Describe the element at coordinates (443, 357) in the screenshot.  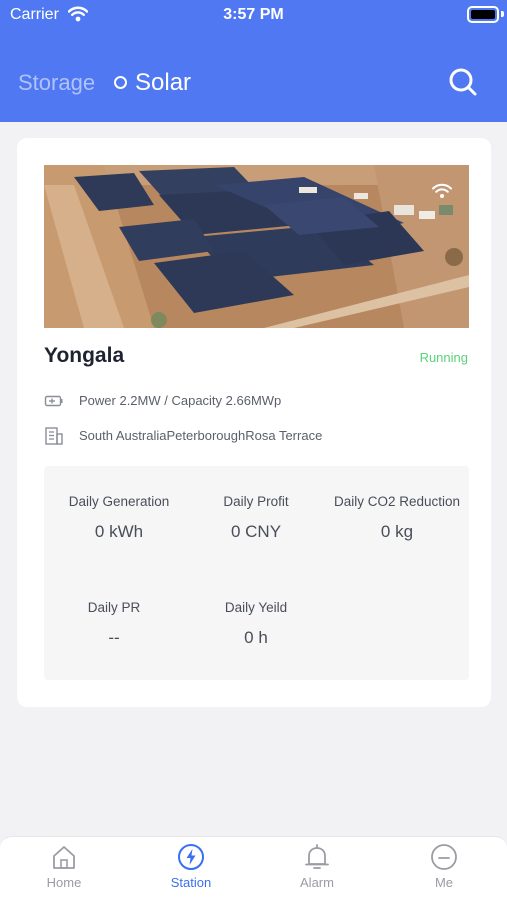
I see `station-status-badge: Running` at that location.